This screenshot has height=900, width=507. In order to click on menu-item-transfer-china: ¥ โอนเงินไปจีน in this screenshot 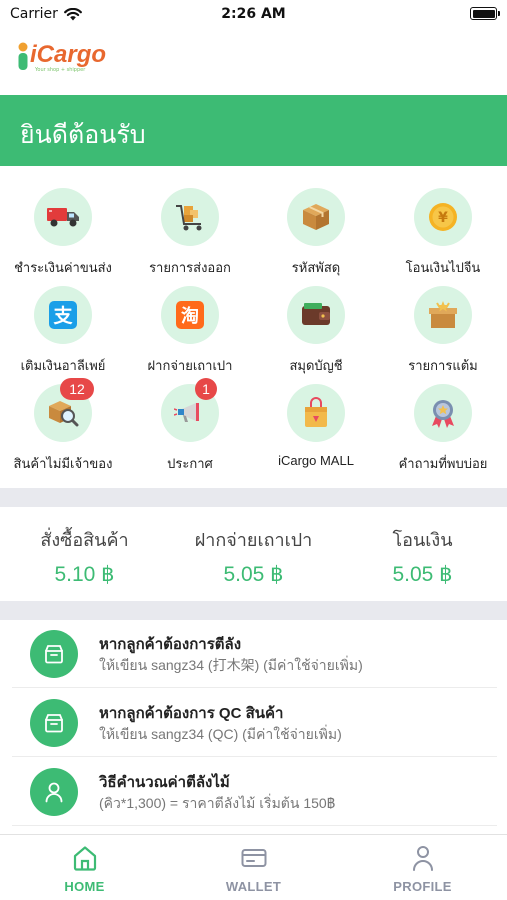, I will do `click(443, 227)`.